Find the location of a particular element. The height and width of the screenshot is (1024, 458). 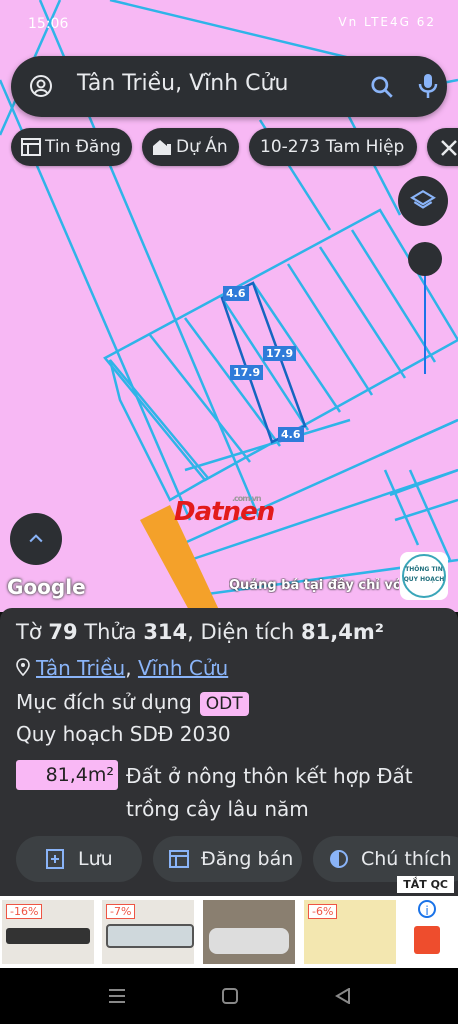

chevron-up-icon is located at coordinates (36, 538).